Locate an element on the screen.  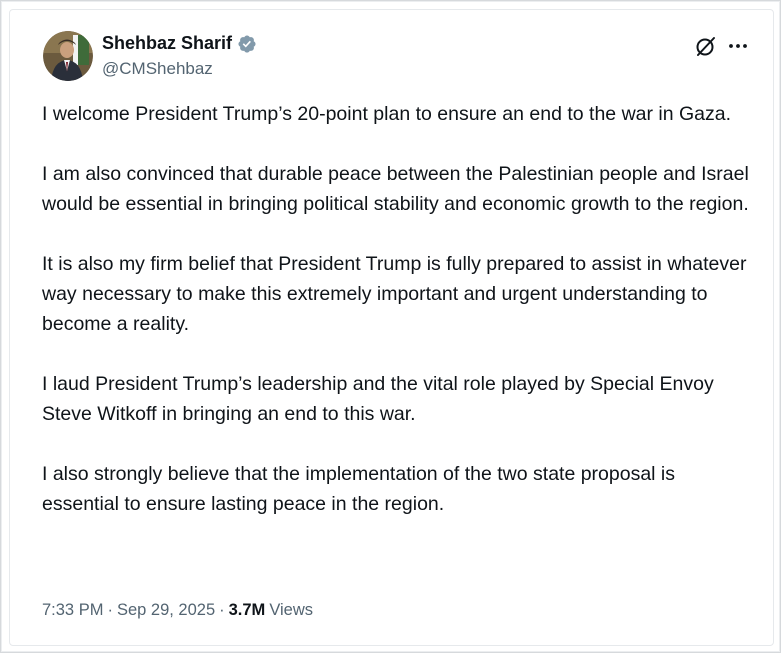
author-display-name: Shehbaz Sharif is located at coordinates (167, 43).